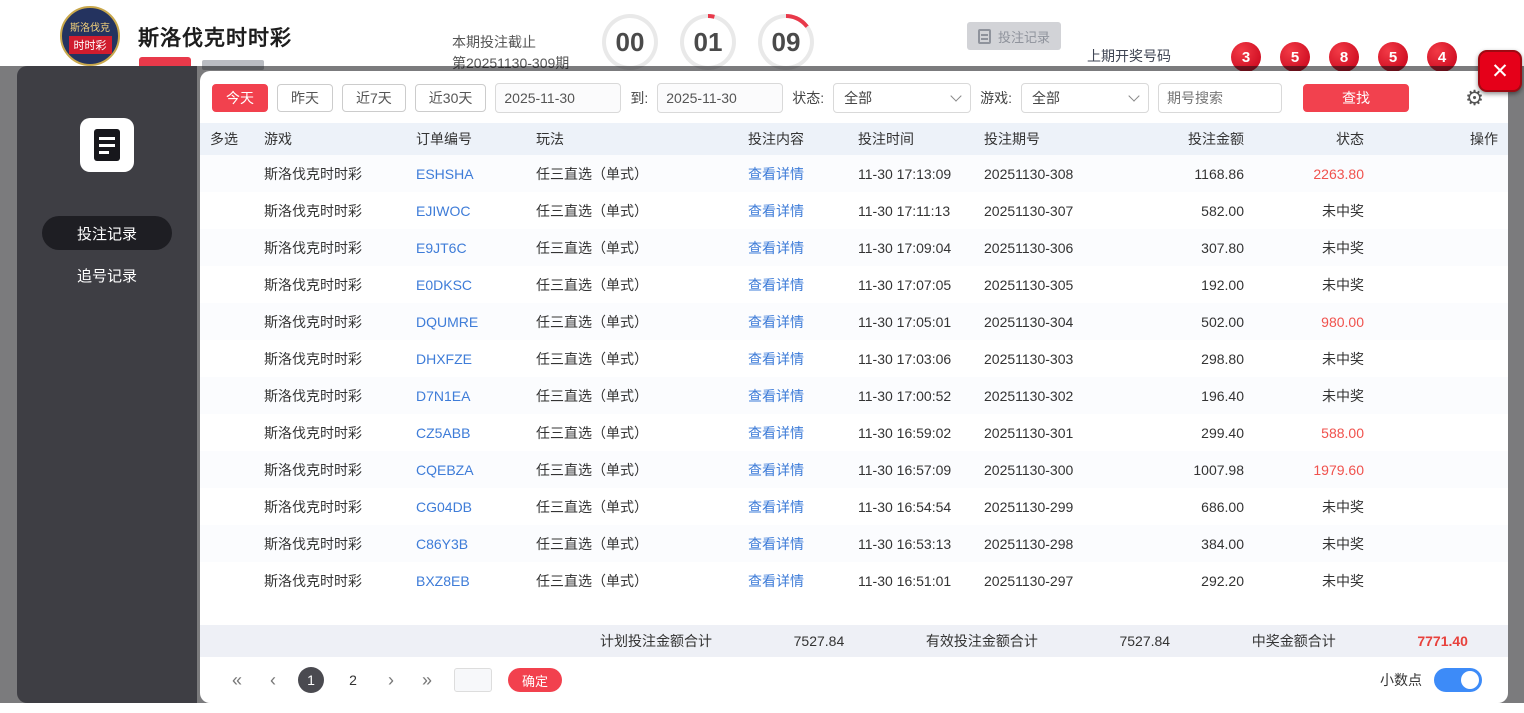 The width and height of the screenshot is (1524, 713). Describe the element at coordinates (1220, 98) in the screenshot. I see `period-search-input` at that location.